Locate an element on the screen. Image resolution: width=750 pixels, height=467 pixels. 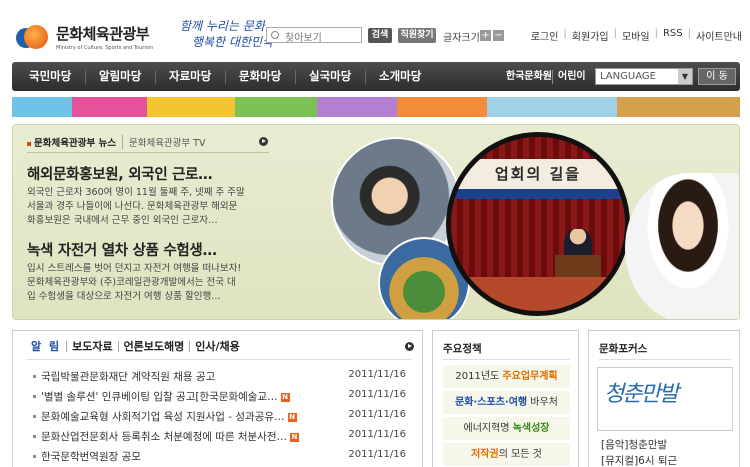
language-select: LANGUAGE ▼ is located at coordinates (644, 76).